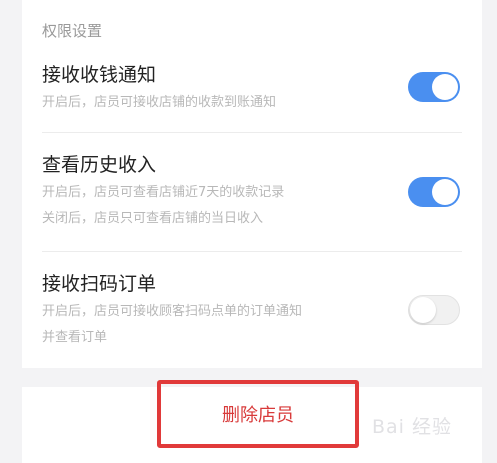 Image resolution: width=497 pixels, height=463 pixels. What do you see at coordinates (163, 192) in the screenshot?
I see `permission-desc: 开启后，店员可查看店铺近7天的收款记录` at bounding box center [163, 192].